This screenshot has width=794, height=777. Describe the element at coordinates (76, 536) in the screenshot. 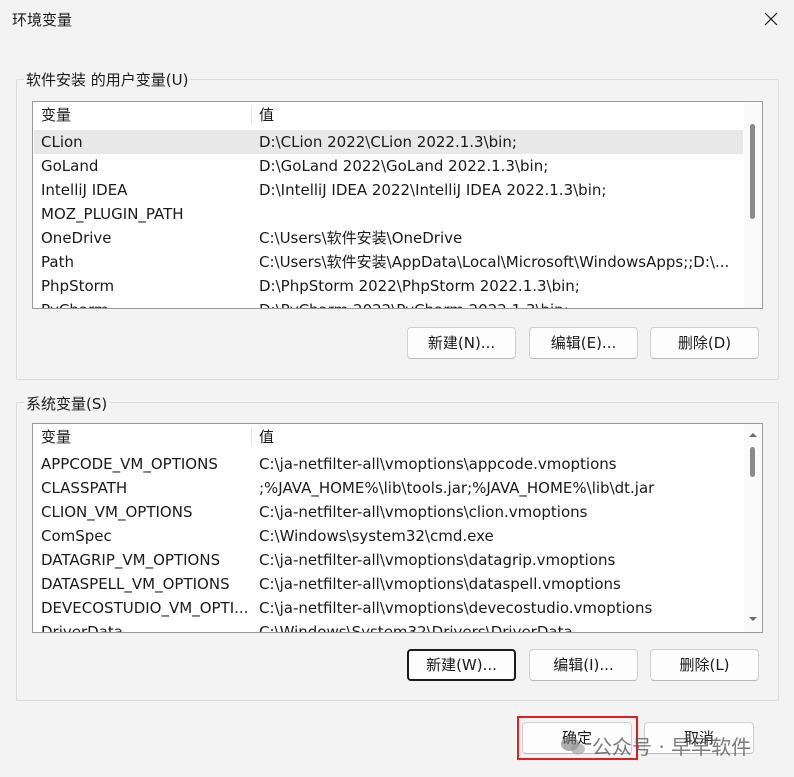

I see `variable-name: ComSpec` at that location.